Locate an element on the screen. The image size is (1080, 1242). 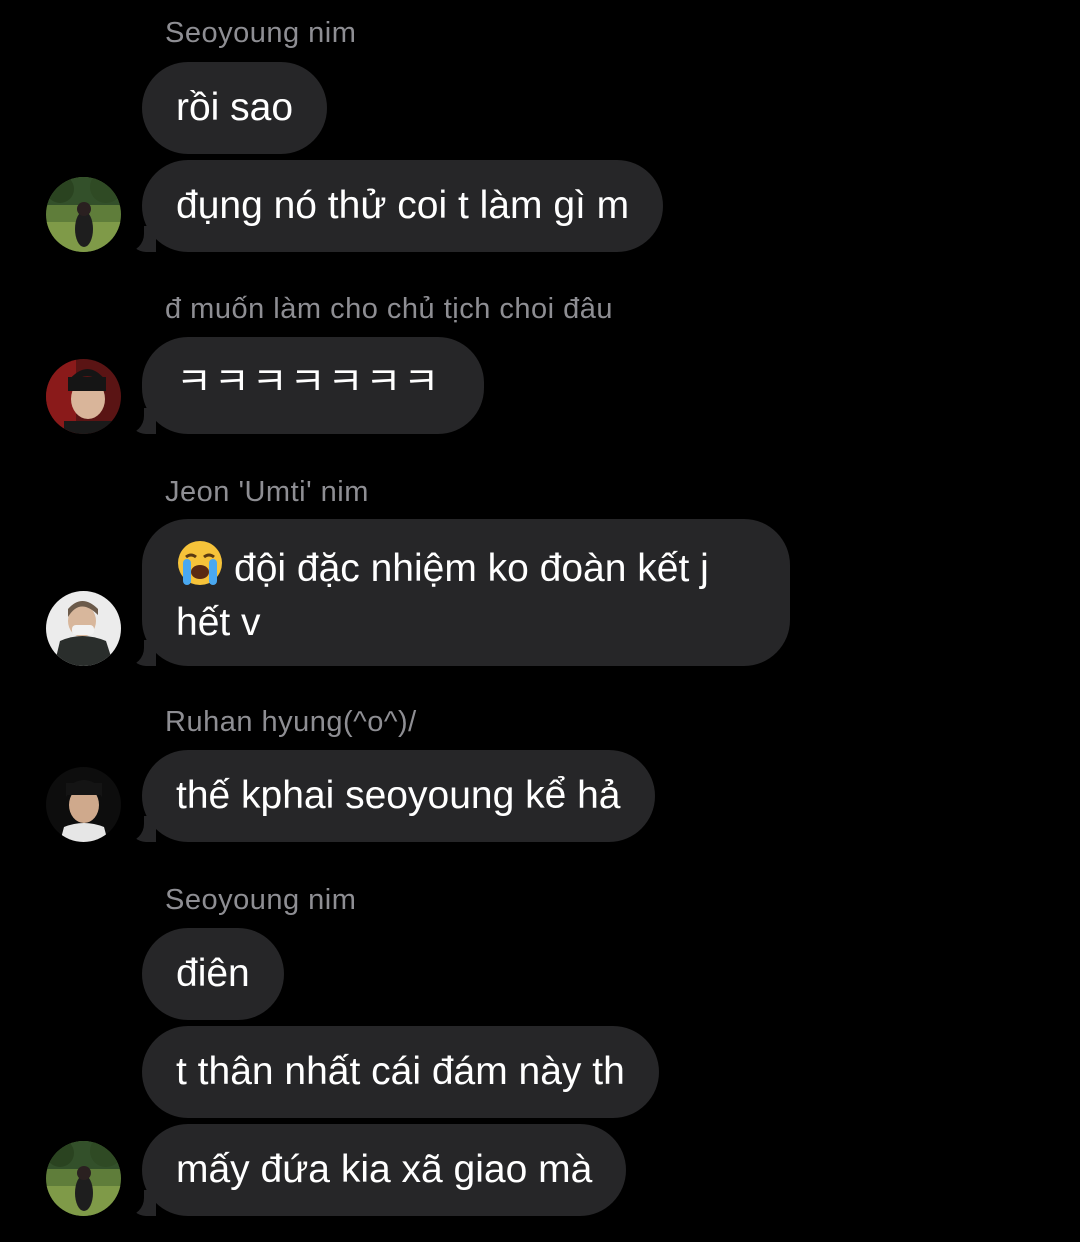
message-text: thế kphai seoyoung kể hả is located at coordinates (398, 795).